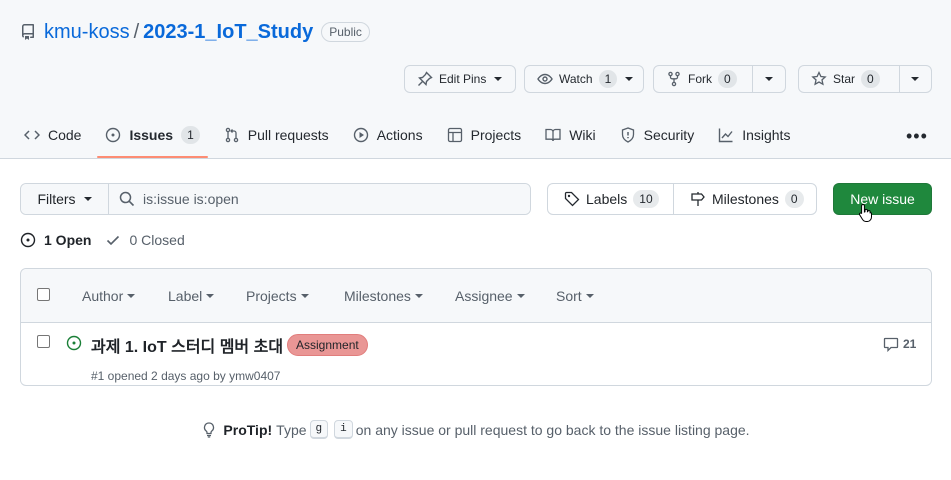 Image resolution: width=951 pixels, height=480 pixels. I want to click on fork-button: Fork 0, so click(703, 79).